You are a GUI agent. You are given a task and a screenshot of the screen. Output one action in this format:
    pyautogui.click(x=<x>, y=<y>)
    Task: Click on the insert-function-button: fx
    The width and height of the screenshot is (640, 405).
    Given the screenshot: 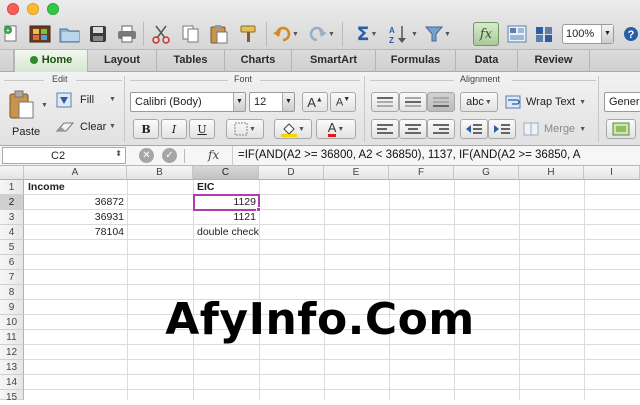 What is the action you would take?
    pyautogui.click(x=213, y=155)
    